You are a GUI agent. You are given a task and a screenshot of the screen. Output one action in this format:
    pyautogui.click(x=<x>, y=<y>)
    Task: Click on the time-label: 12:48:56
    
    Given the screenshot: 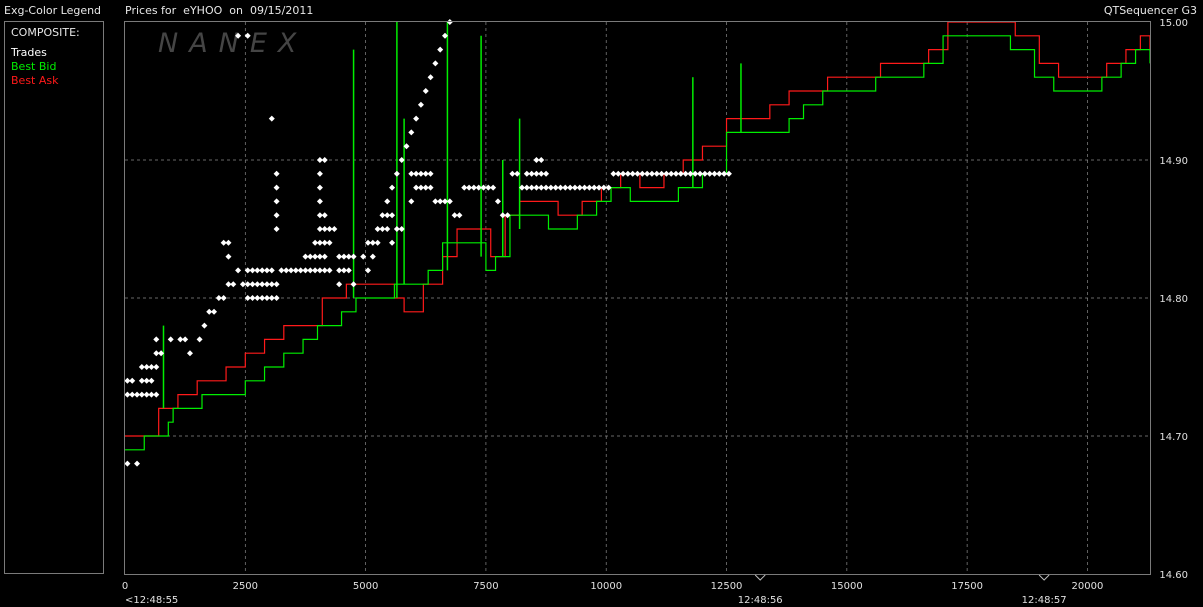 What is the action you would take?
    pyautogui.click(x=760, y=600)
    